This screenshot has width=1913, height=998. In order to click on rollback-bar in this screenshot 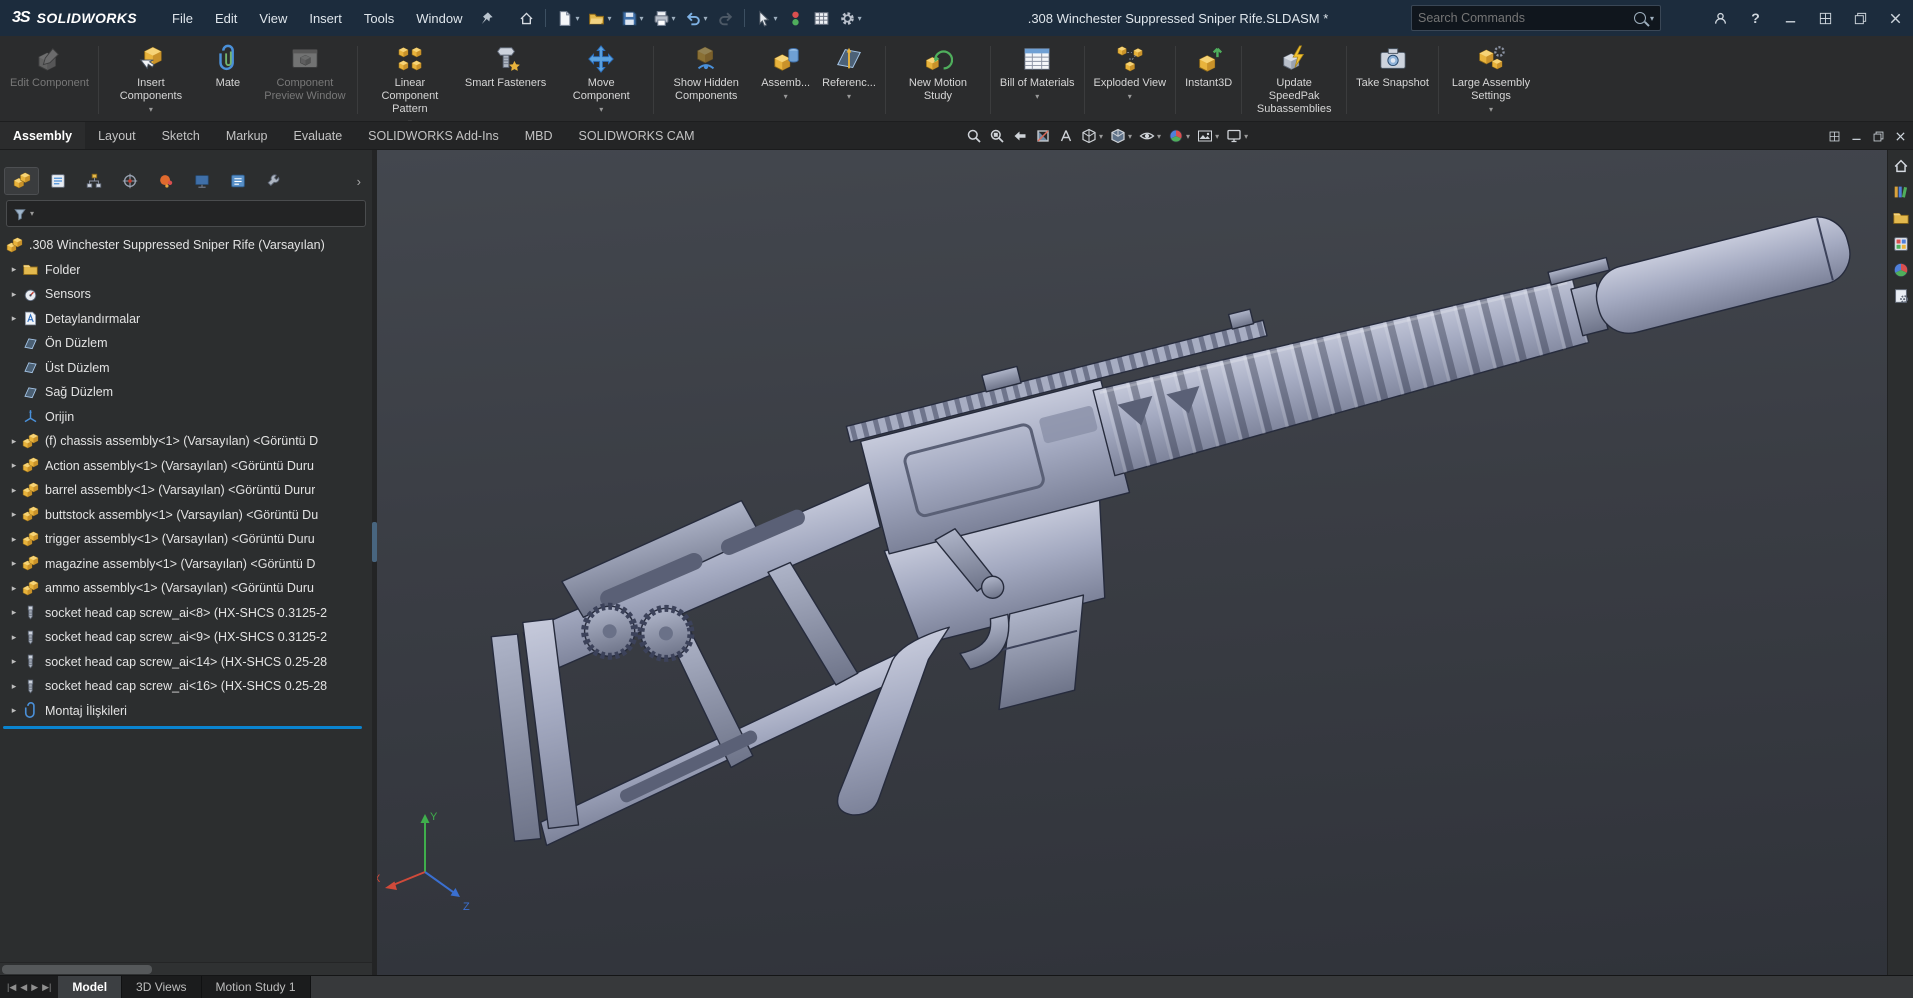, I will do `click(182, 727)`.